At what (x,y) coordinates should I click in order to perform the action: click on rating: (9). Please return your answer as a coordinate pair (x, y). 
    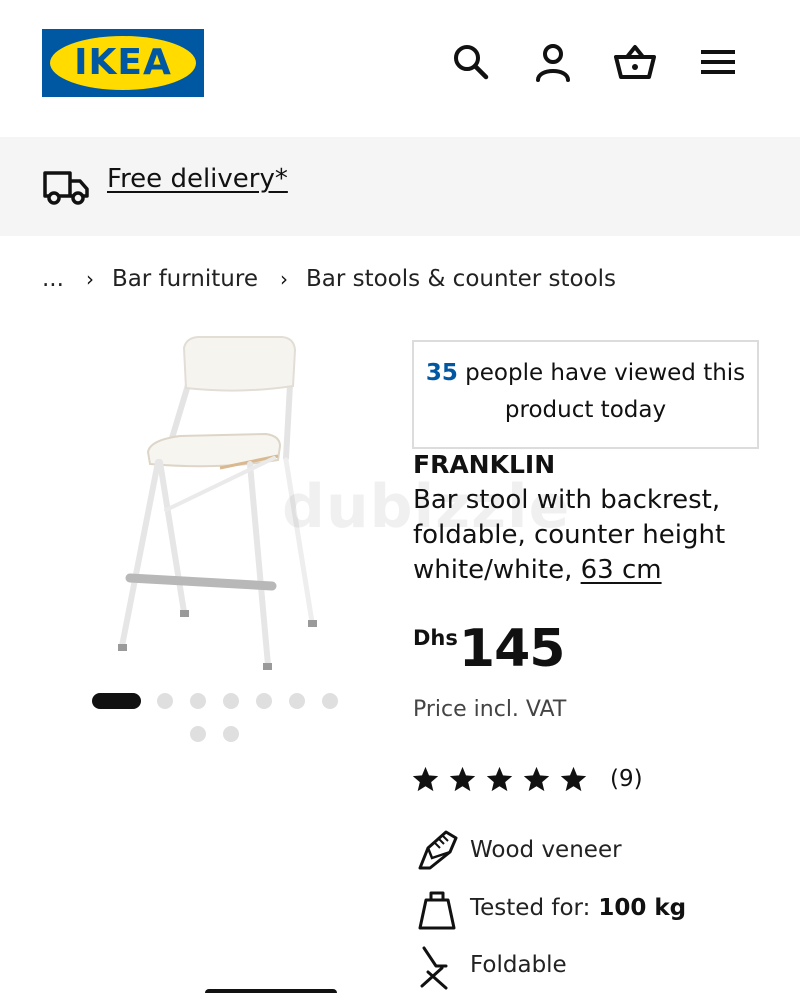
    Looking at the image, I should click on (527, 779).